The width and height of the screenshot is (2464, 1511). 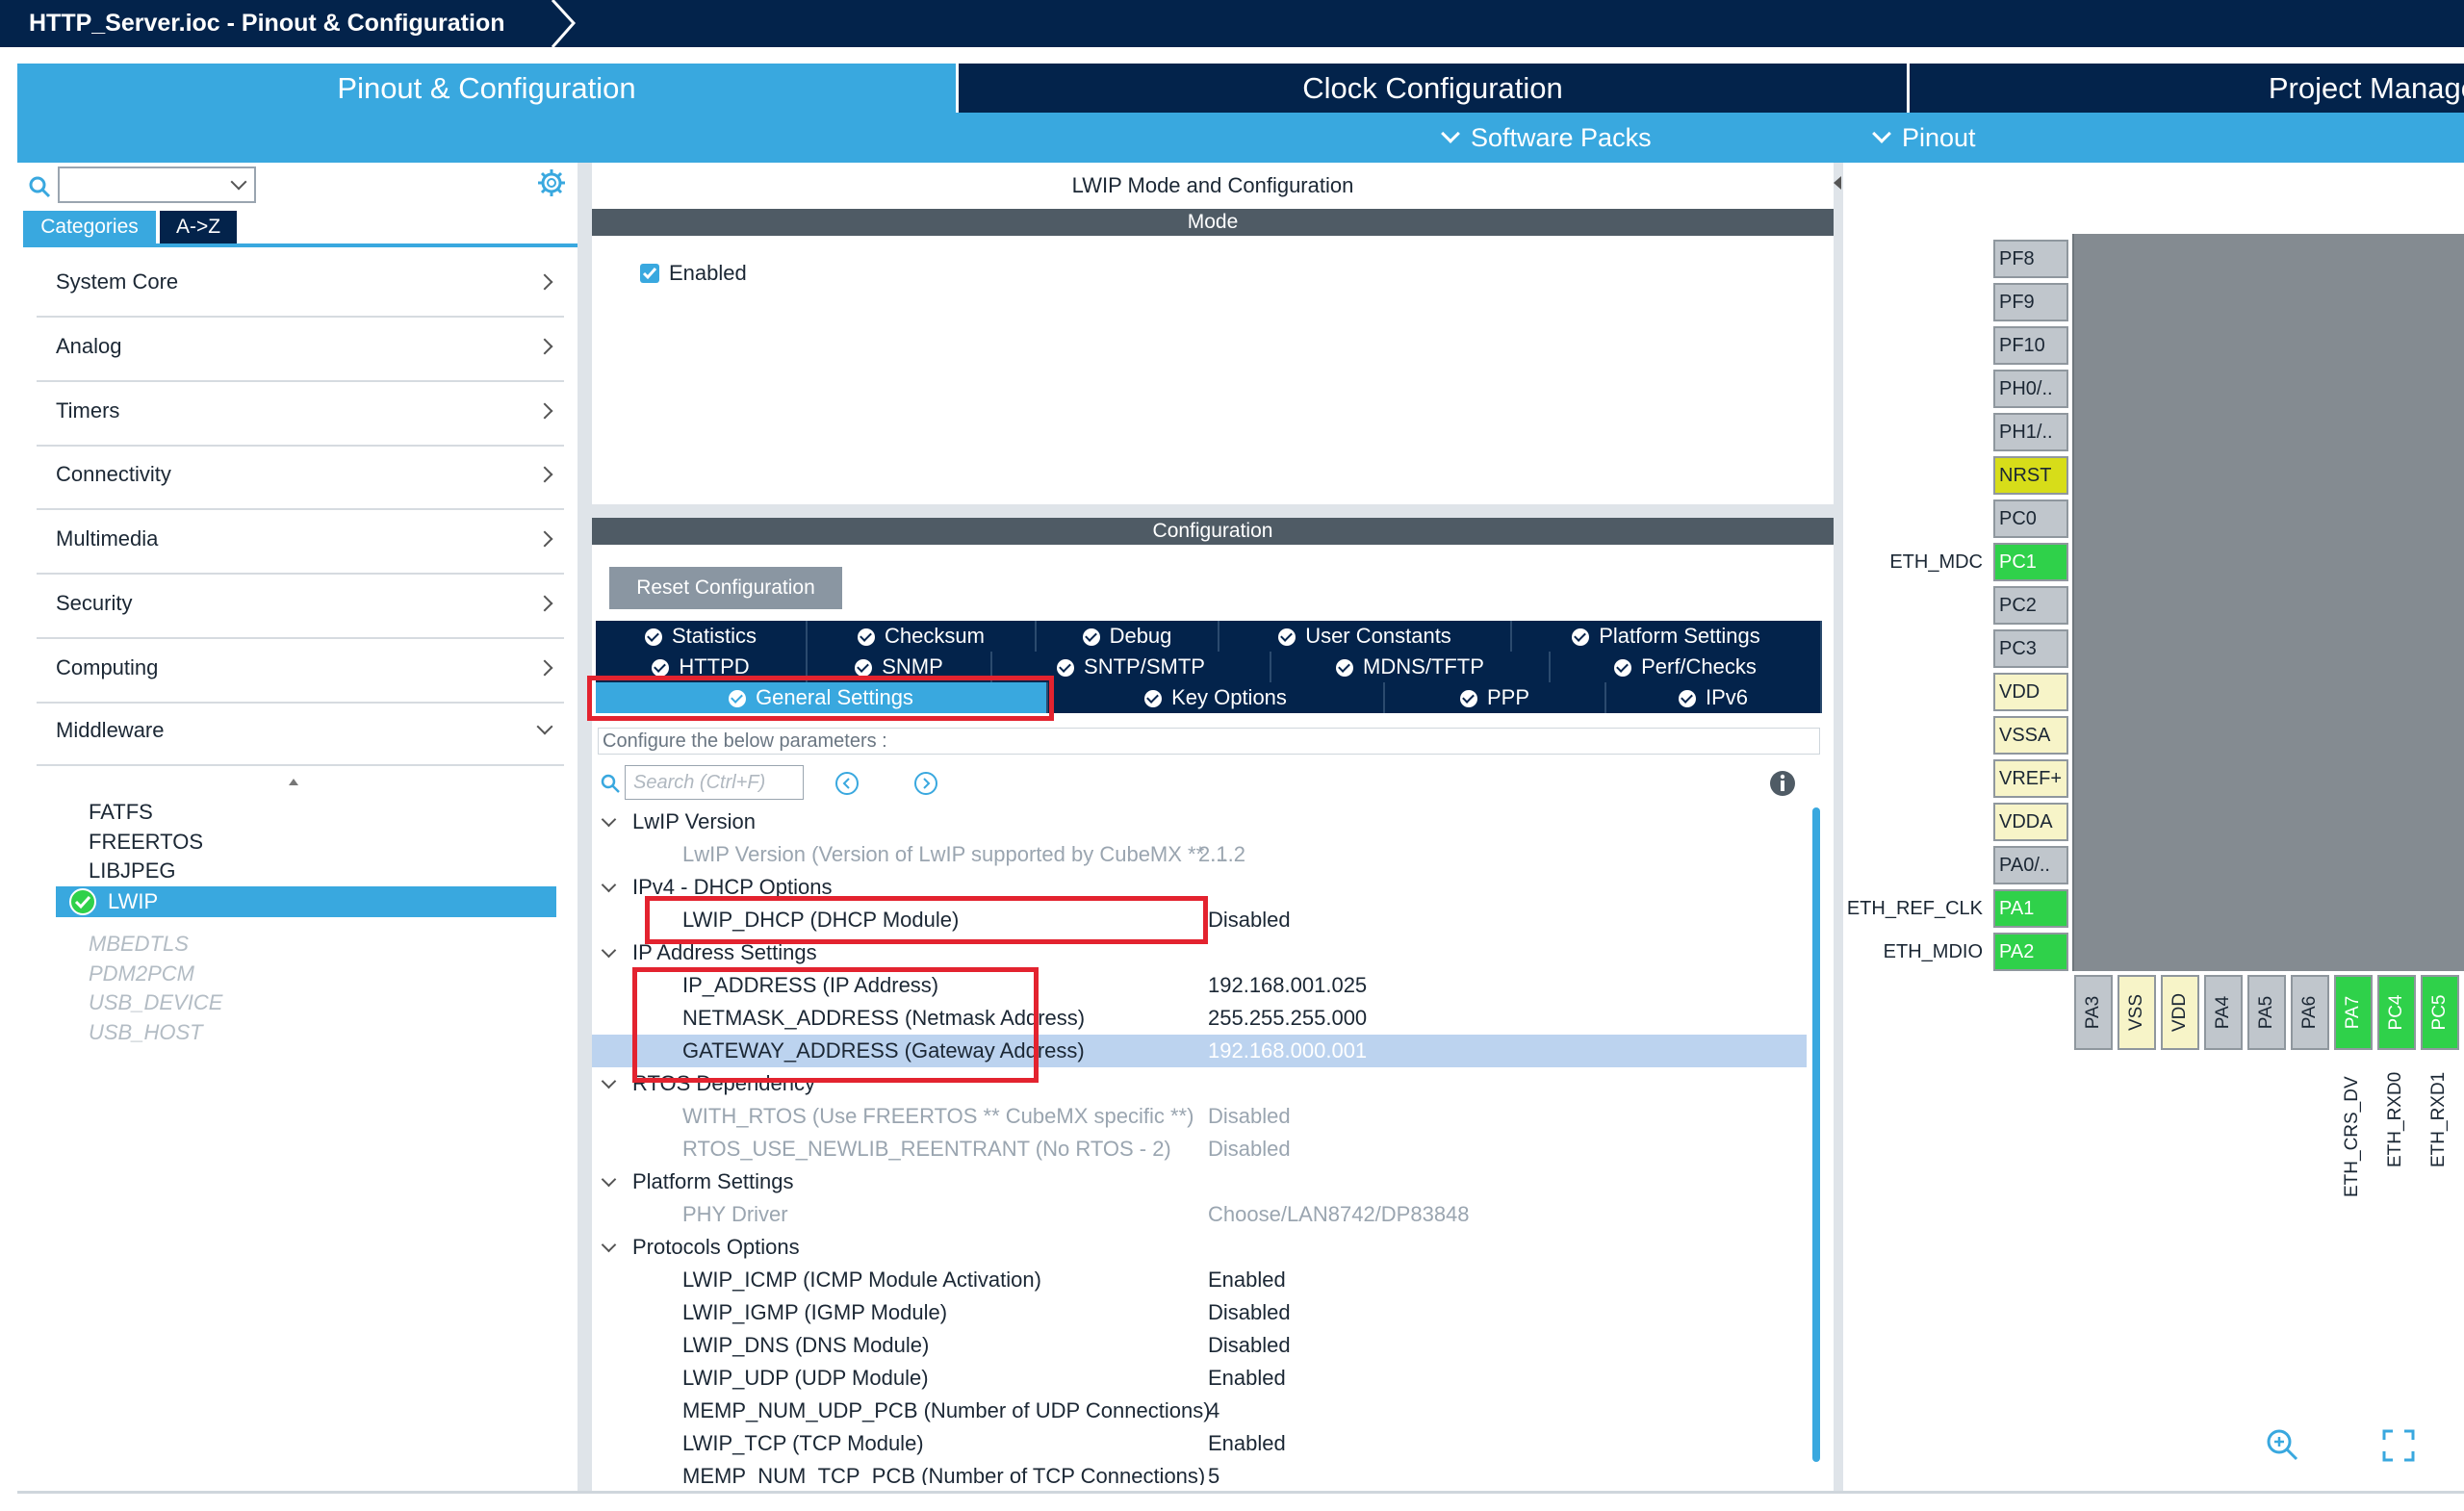 I want to click on zoom-in-icon, so click(x=2282, y=1444).